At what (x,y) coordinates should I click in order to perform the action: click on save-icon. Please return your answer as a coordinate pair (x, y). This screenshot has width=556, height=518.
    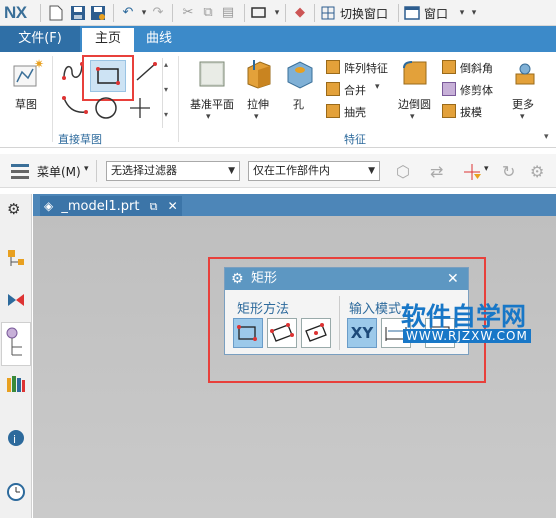
    Looking at the image, I should click on (78, 13).